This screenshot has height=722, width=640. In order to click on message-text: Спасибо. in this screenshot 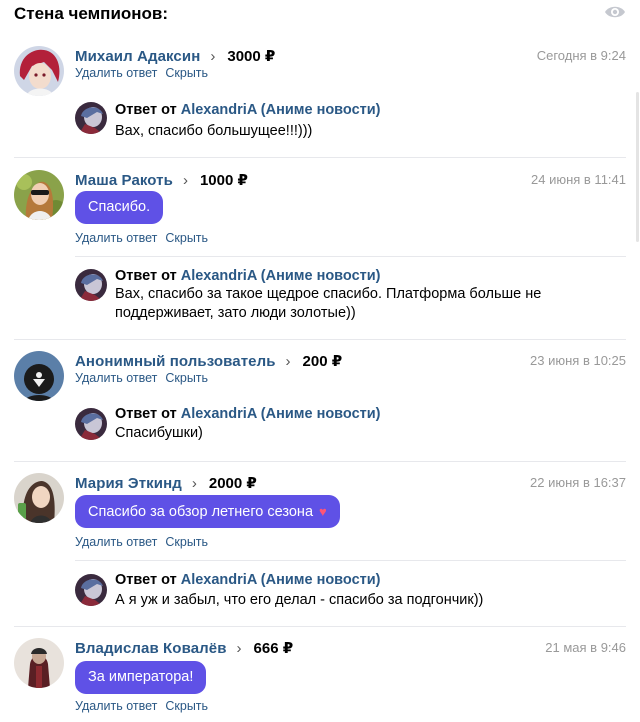, I will do `click(119, 207)`.